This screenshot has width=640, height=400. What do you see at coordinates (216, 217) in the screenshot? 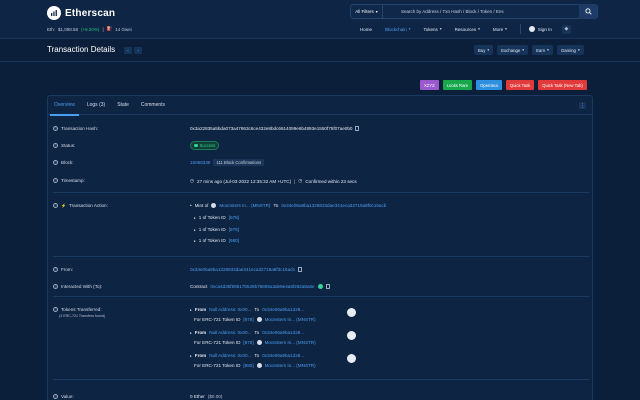
I see `mint-item-row: ▸ 1 of Token ID [978]` at bounding box center [216, 217].